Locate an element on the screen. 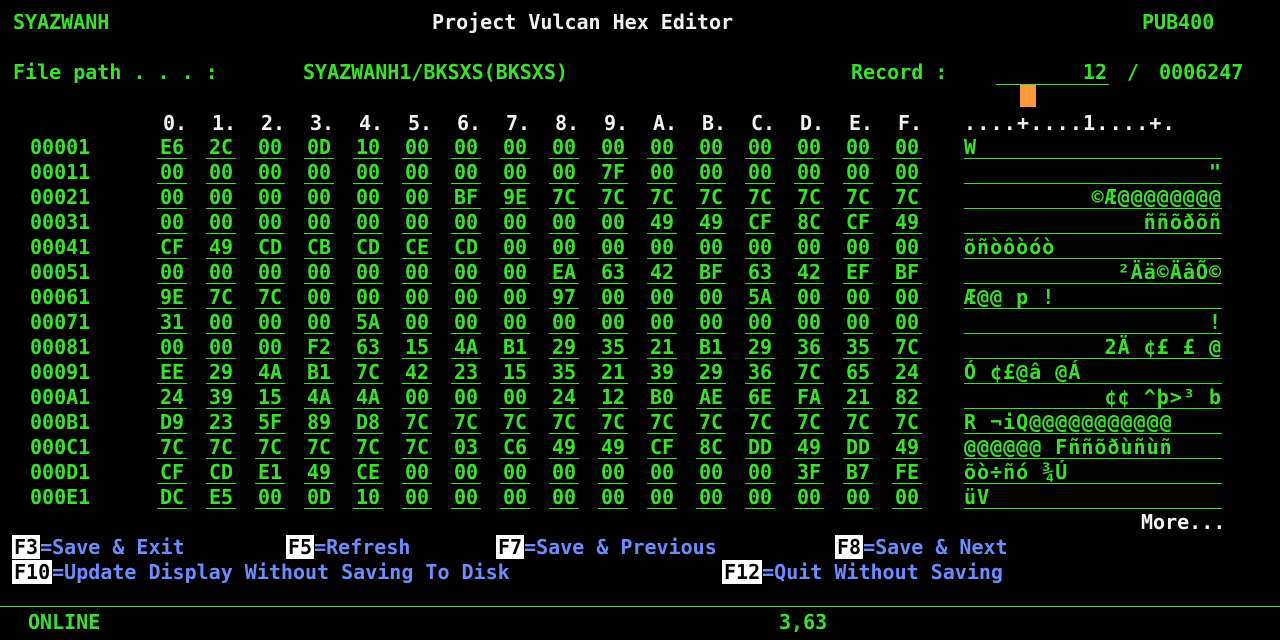 The image size is (1280, 640). hex-byte-input: 35 is located at coordinates (858, 347).